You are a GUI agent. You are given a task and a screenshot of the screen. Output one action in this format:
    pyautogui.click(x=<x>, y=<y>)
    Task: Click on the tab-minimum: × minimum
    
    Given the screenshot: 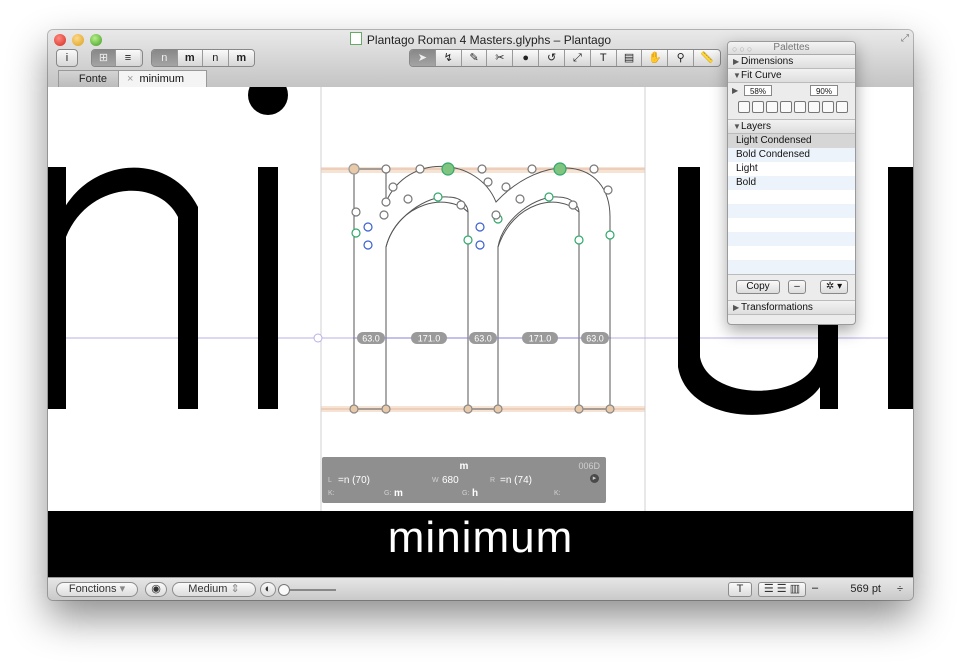 What is the action you would take?
    pyautogui.click(x=162, y=78)
    